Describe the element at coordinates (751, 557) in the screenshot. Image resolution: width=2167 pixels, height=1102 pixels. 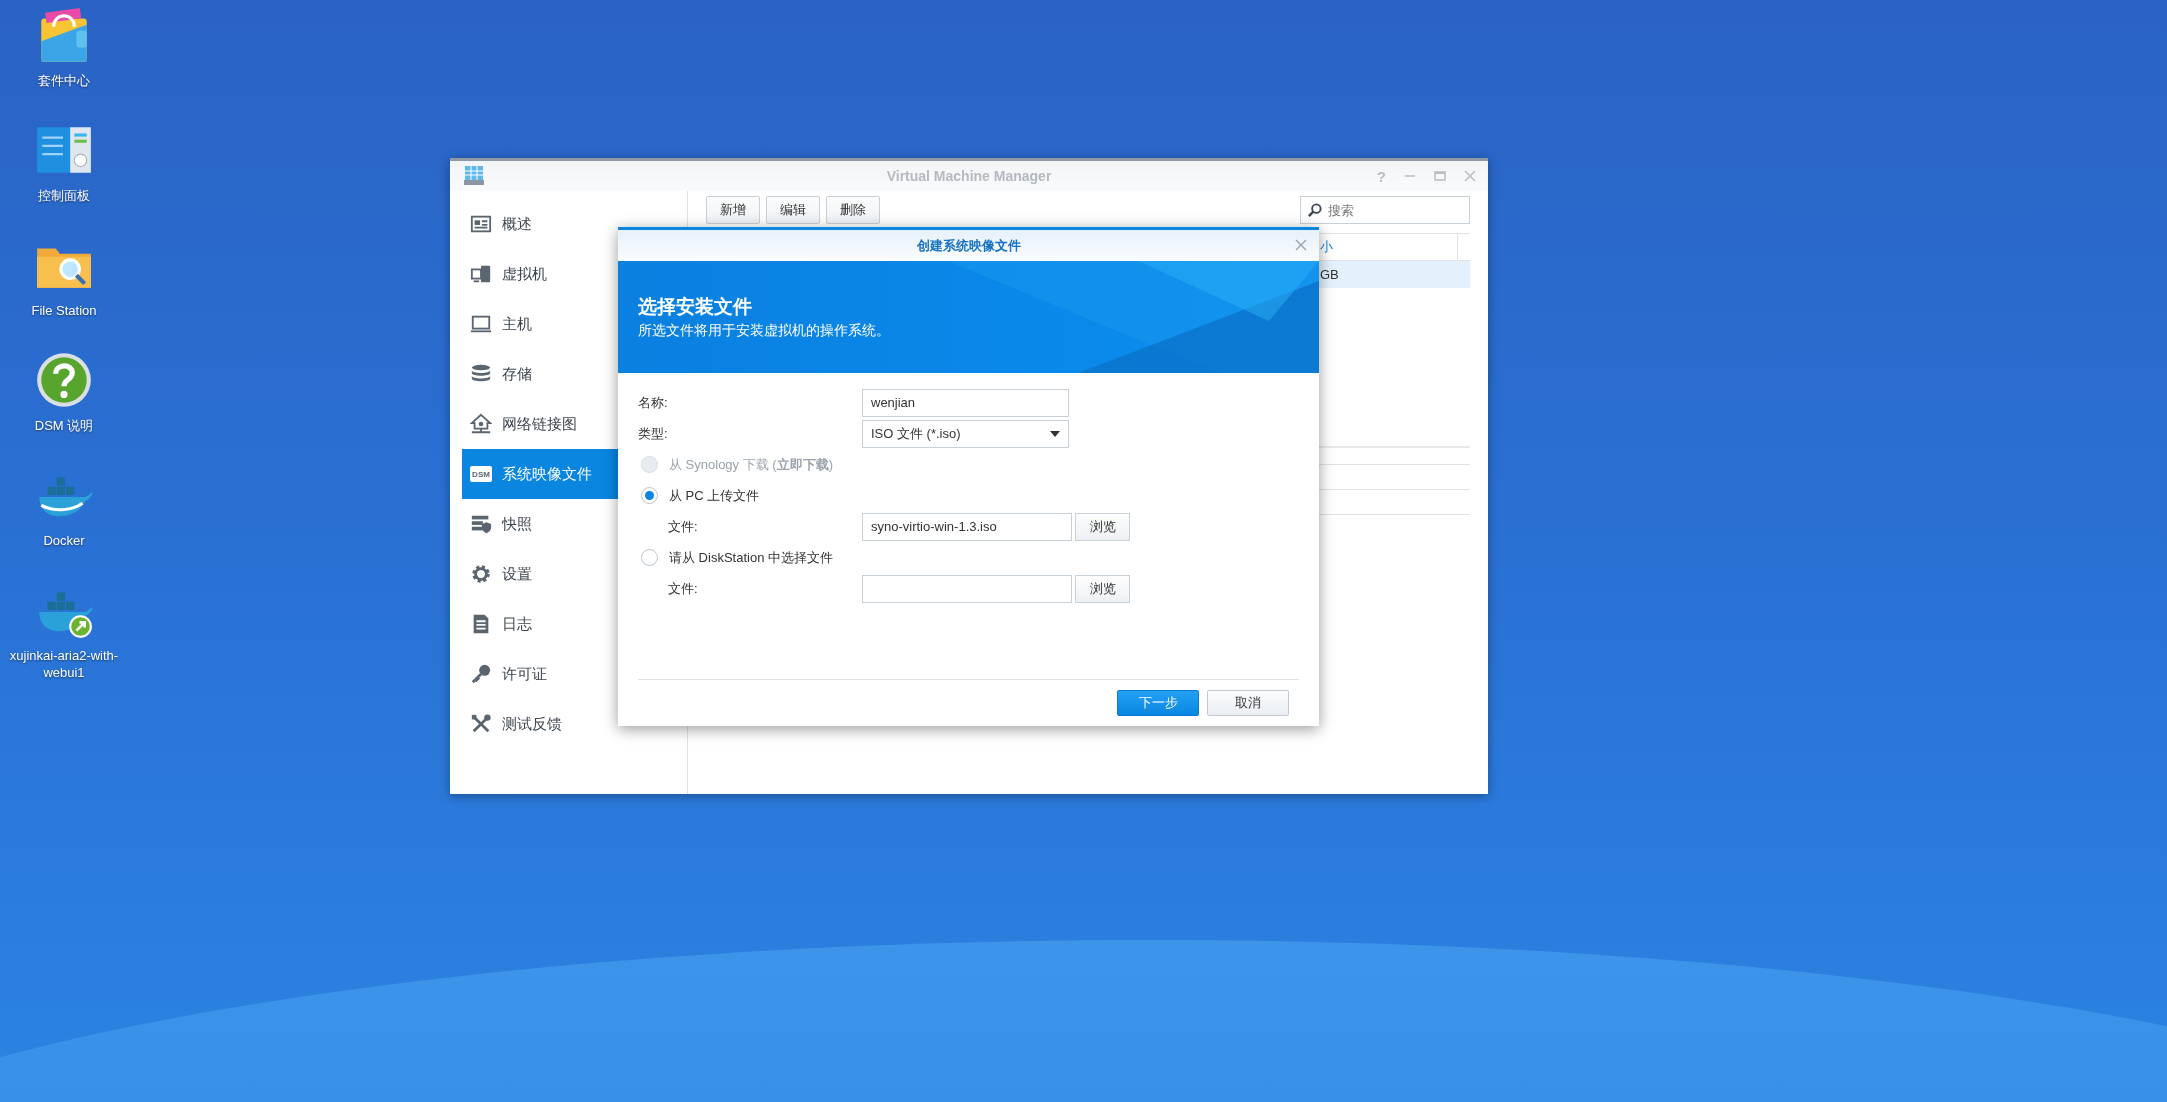
I see `radio-label: 请从 DiskStation 中选择文件` at that location.